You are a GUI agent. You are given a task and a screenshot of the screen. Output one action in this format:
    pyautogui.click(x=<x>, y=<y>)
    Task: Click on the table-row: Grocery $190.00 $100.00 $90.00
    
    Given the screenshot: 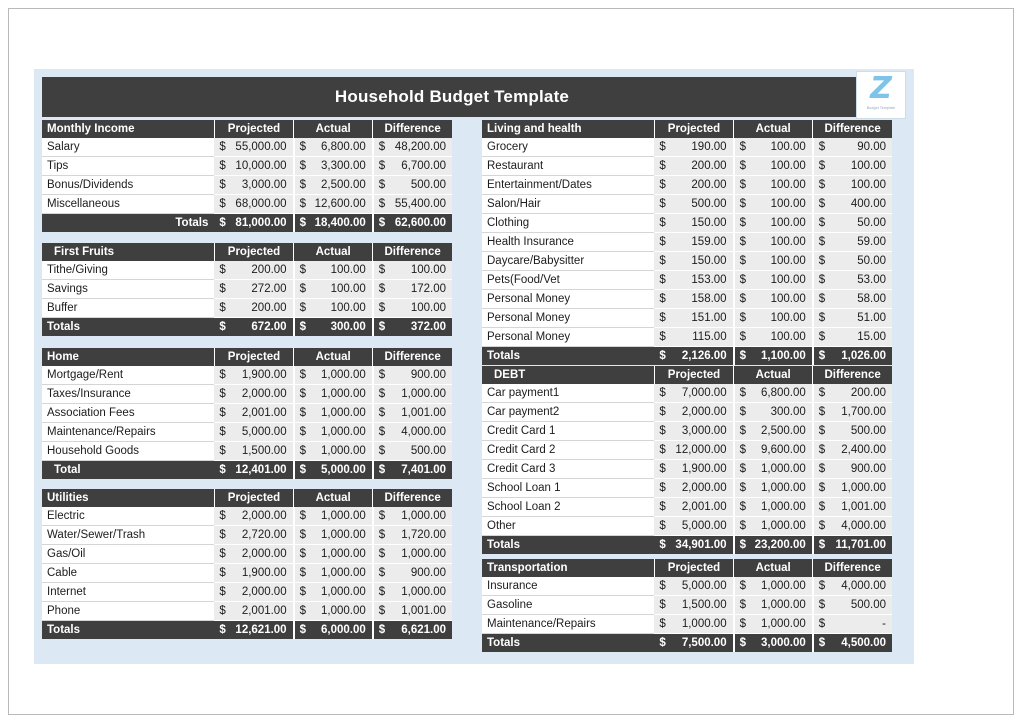 What is the action you would take?
    pyautogui.click(x=687, y=147)
    